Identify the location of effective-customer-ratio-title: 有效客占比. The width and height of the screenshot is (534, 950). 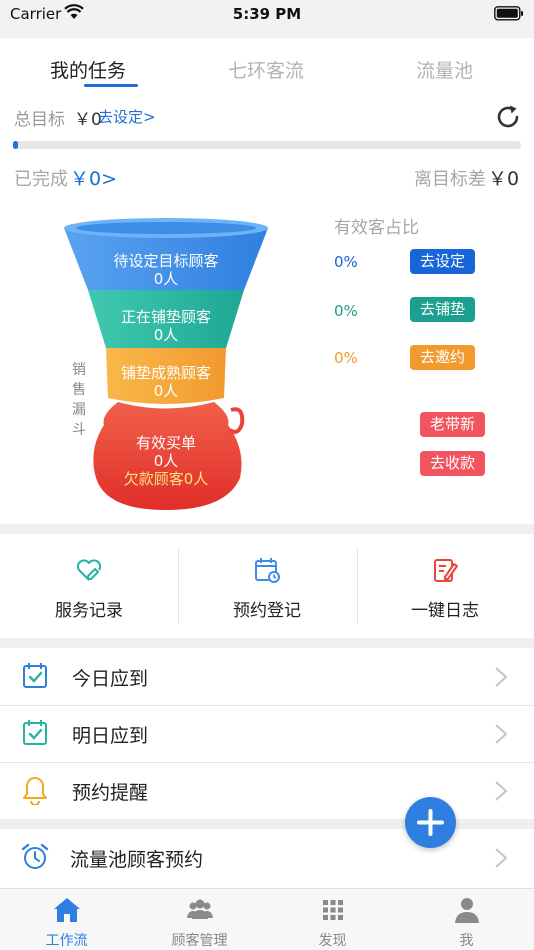
(376, 228).